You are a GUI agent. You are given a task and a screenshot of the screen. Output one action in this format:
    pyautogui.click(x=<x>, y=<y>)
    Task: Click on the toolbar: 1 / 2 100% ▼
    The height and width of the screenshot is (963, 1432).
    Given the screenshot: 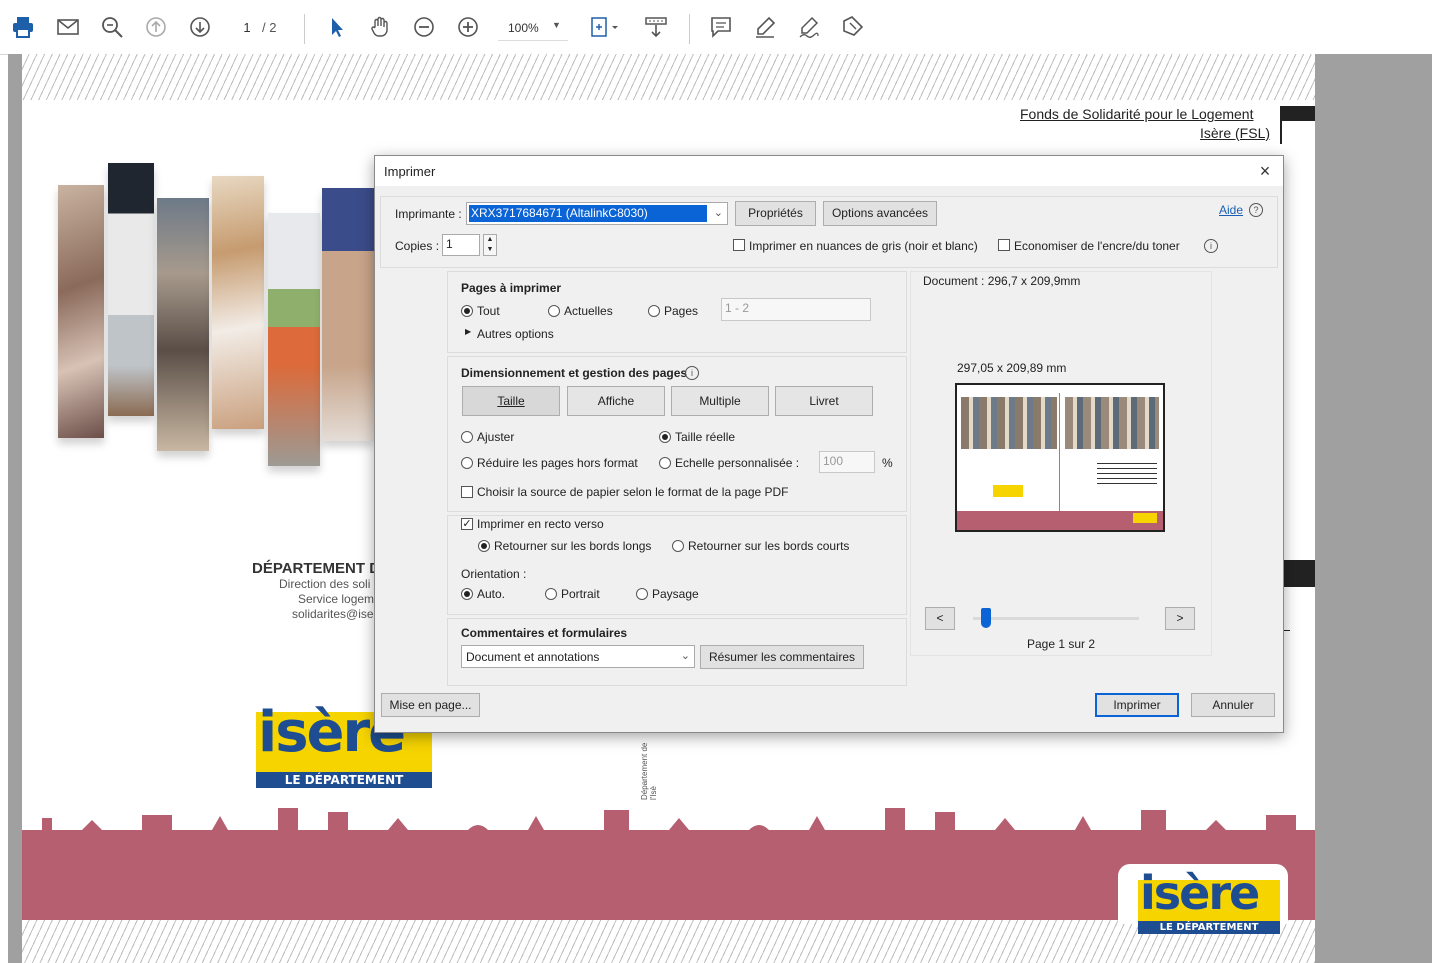 What is the action you would take?
    pyautogui.click(x=716, y=27)
    